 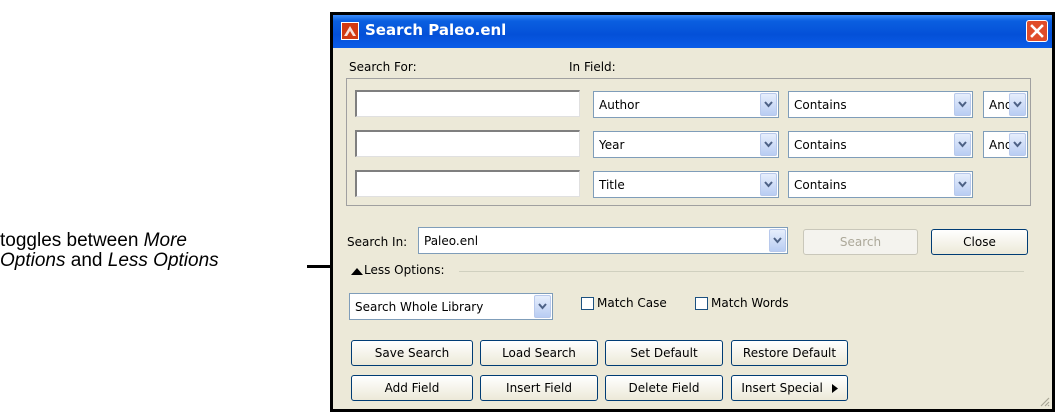 I want to click on annotation-text-c: Options, so click(x=33, y=260).